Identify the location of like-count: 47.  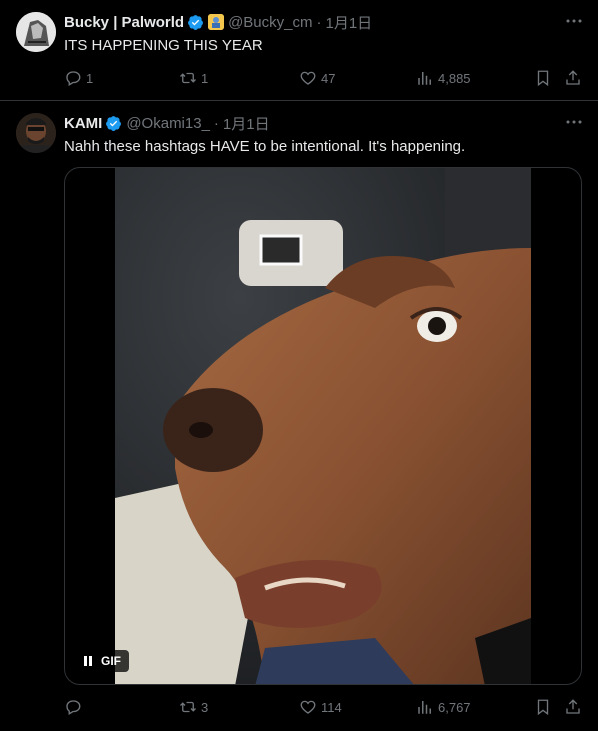
(328, 78).